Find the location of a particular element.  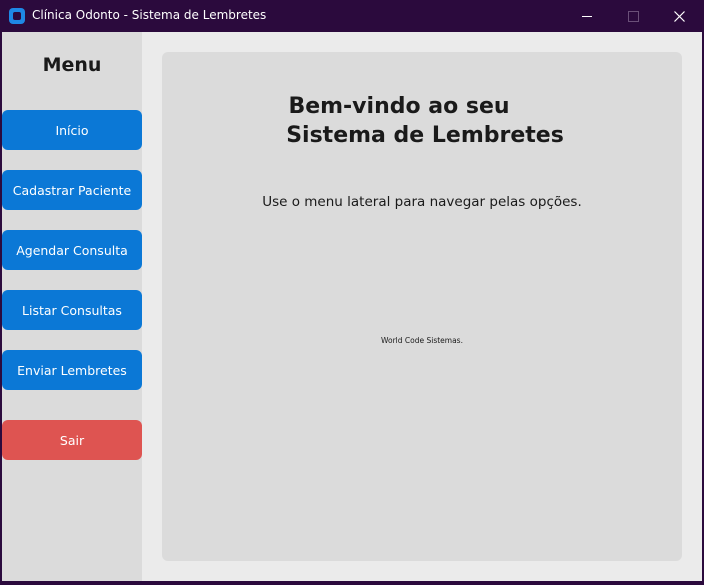

credit-text: World Code Sistemas. is located at coordinates (422, 340).